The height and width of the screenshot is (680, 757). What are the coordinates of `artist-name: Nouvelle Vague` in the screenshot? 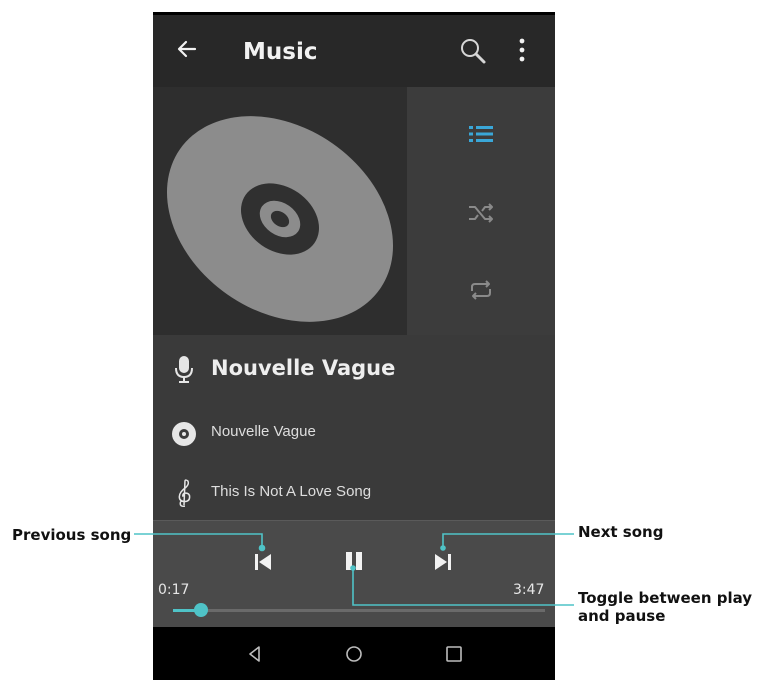 It's located at (303, 368).